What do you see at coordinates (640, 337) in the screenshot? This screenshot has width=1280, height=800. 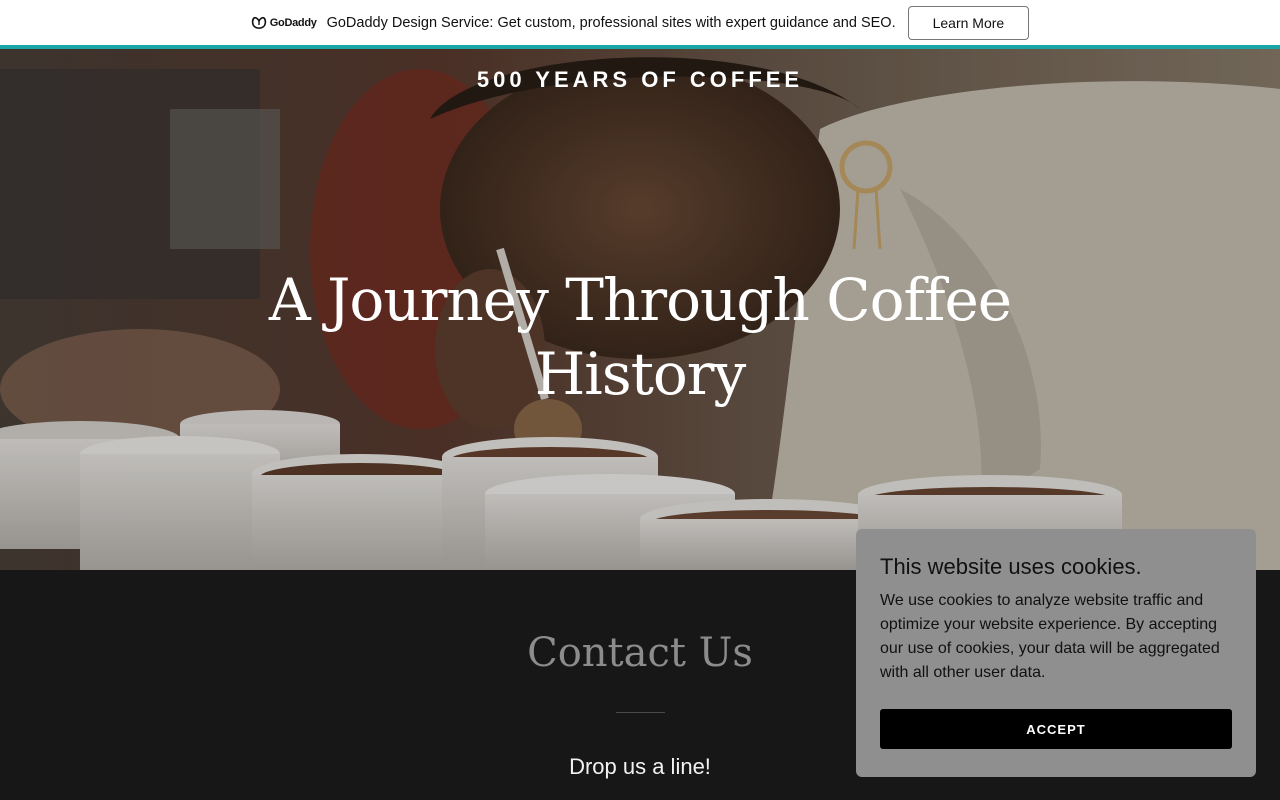 I see `hero-heading: A Journey Through Coffee History` at bounding box center [640, 337].